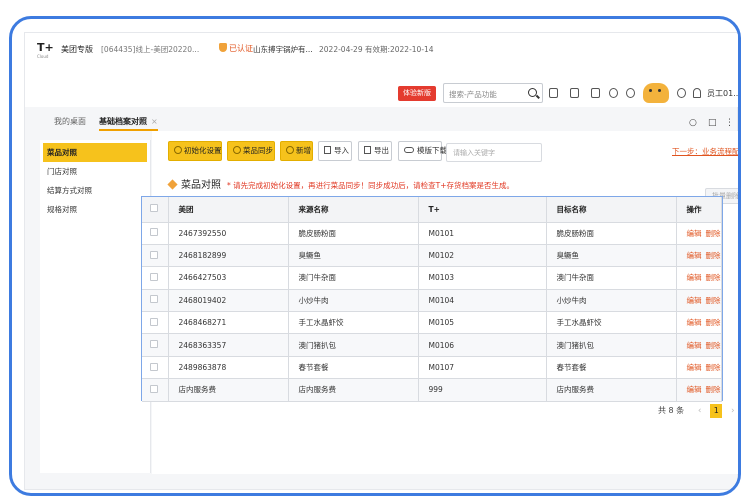 The image size is (750, 500). Describe the element at coordinates (432, 368) in the screenshot. I see `table-row: 2489863878 春节套餐 M0107 春节套餐 编辑 删除` at that location.